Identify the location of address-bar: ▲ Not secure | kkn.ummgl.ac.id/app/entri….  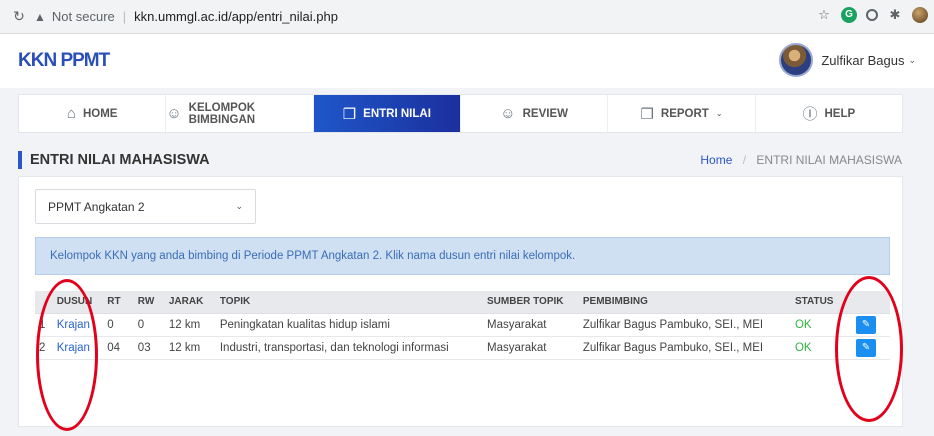
(186, 17).